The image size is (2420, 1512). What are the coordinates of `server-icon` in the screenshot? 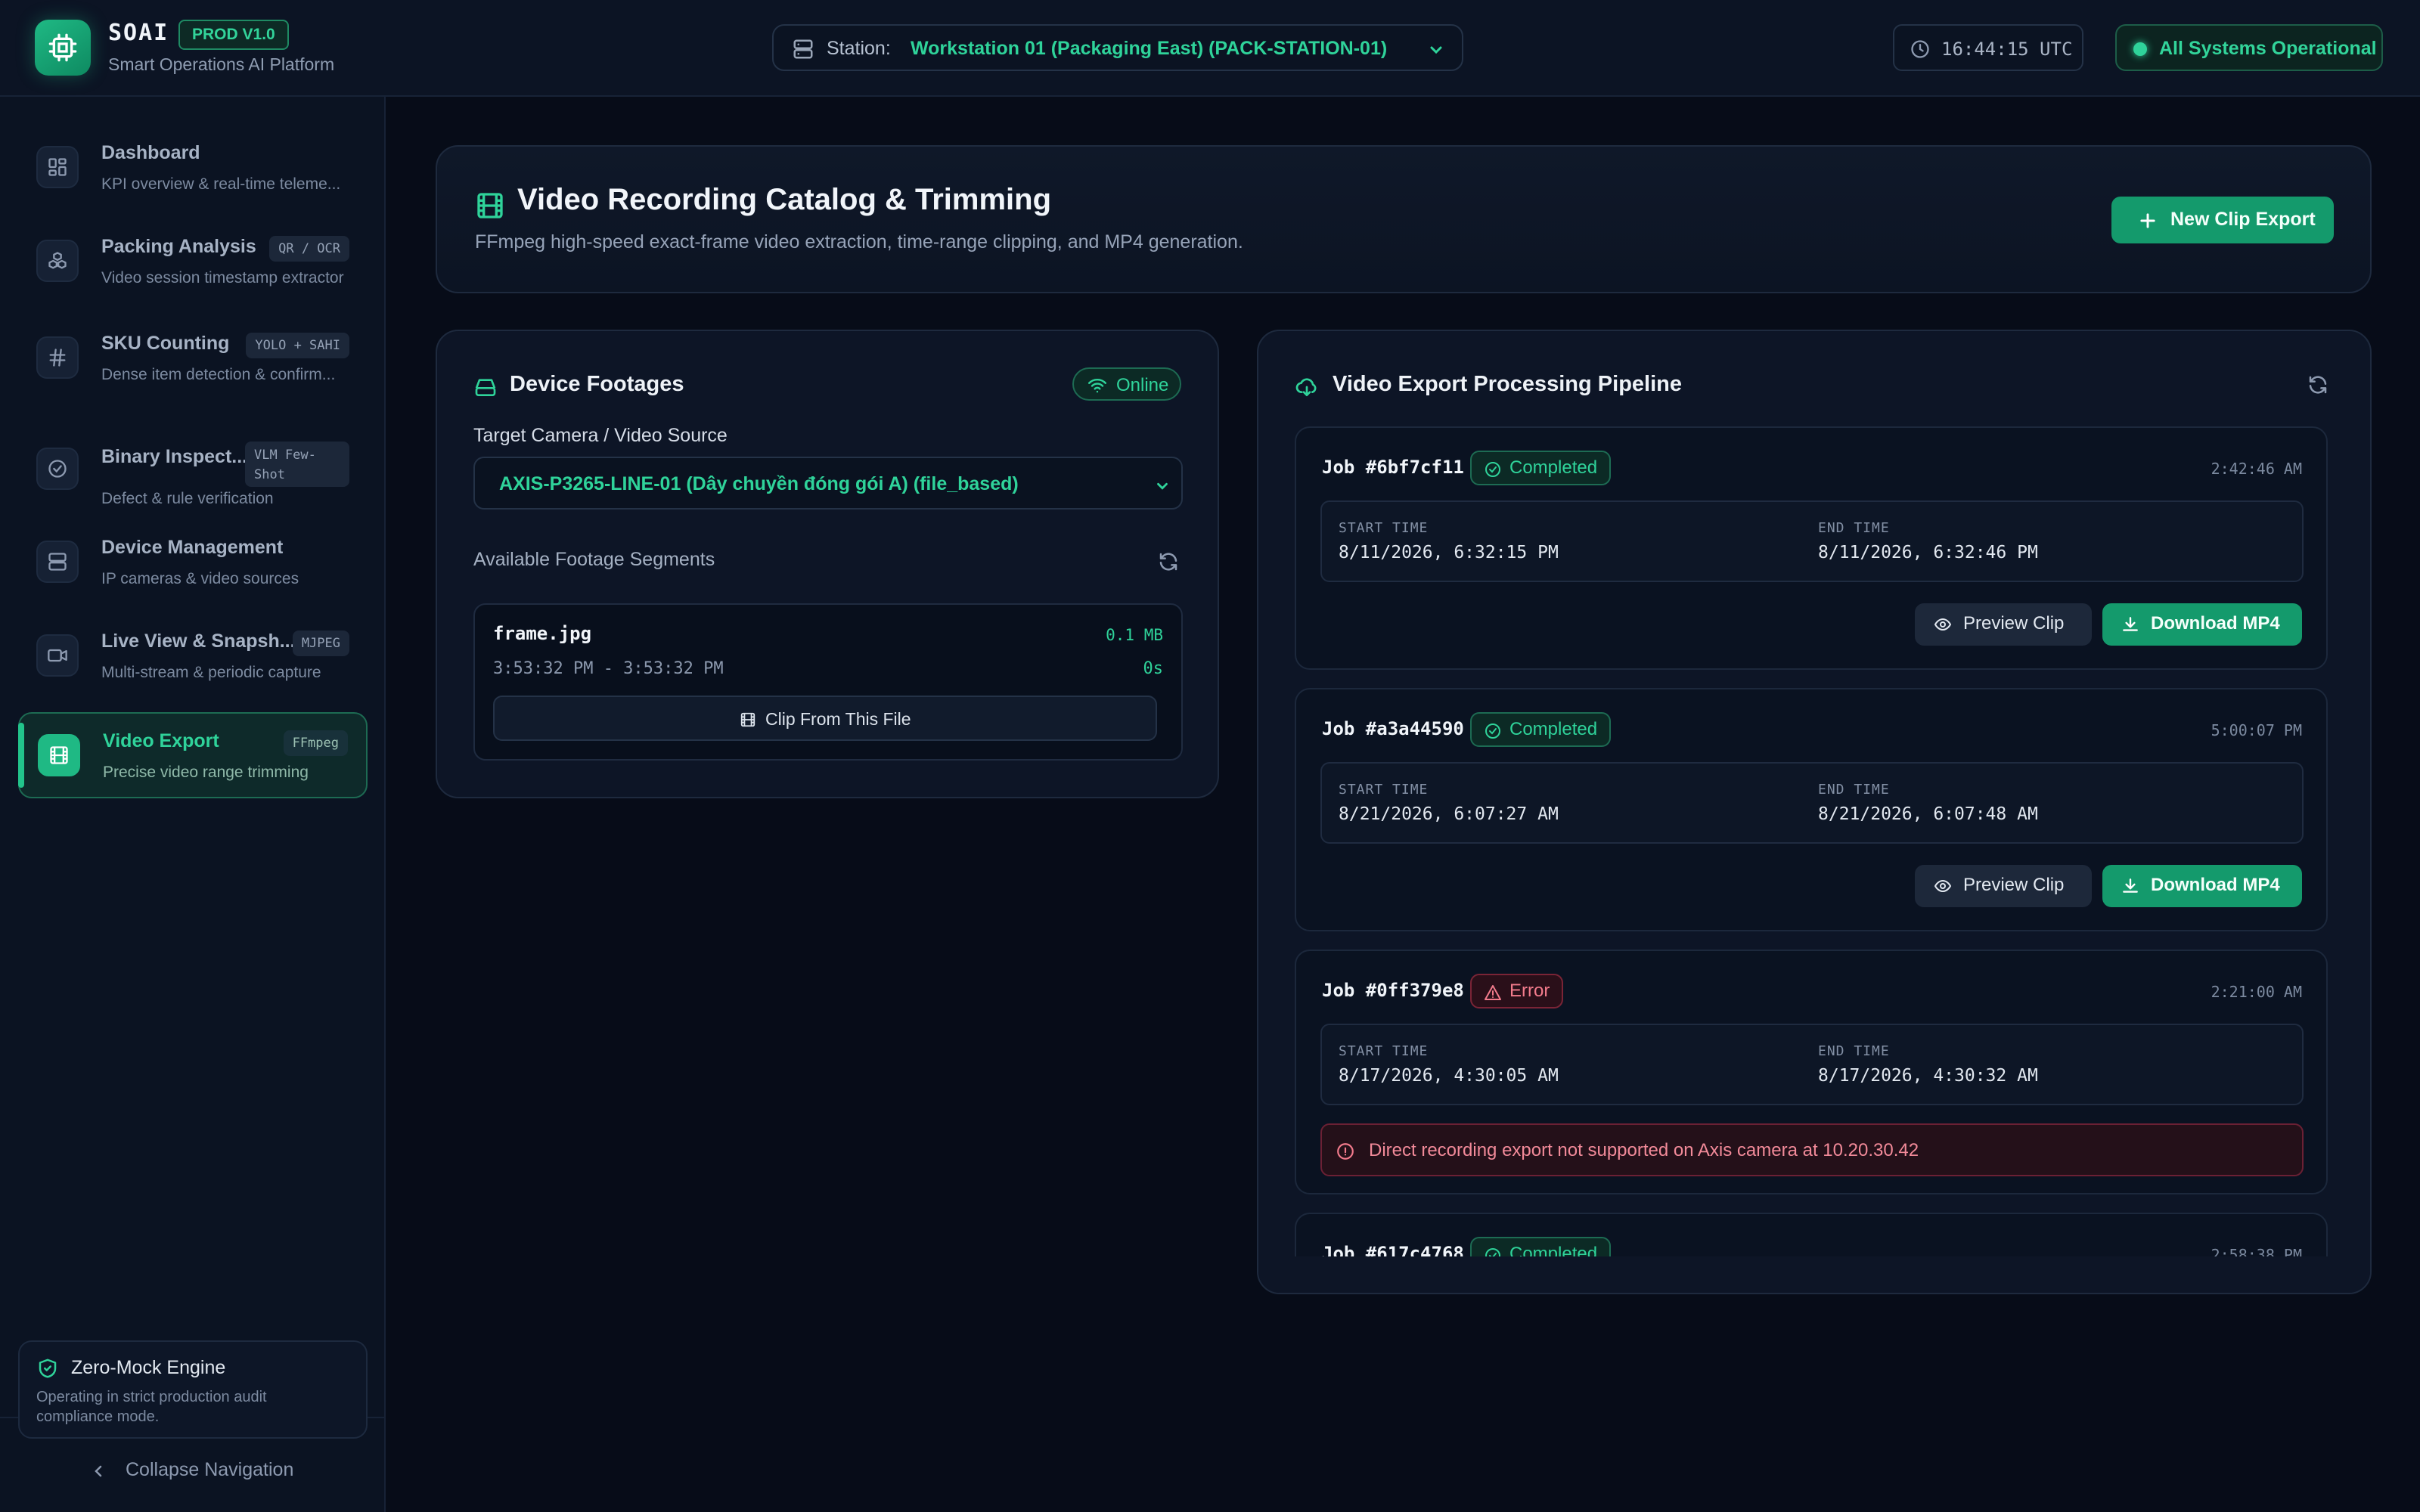 It's located at (803, 49).